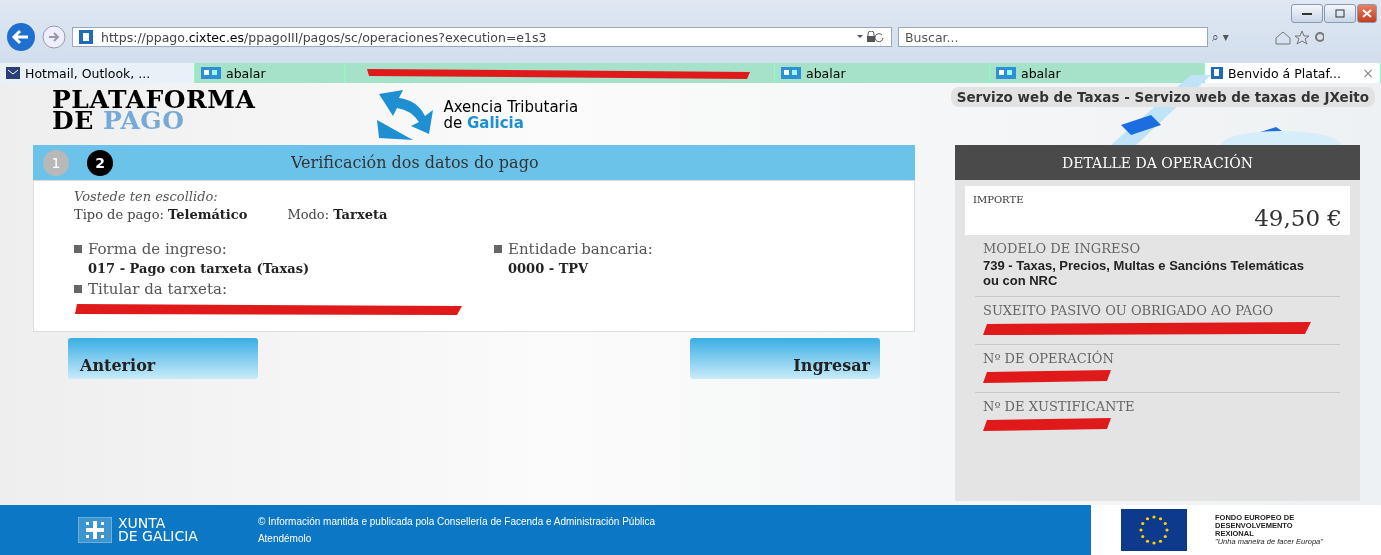 The width and height of the screenshot is (1381, 555). Describe the element at coordinates (21, 37) in the screenshot. I see `back-button` at that location.